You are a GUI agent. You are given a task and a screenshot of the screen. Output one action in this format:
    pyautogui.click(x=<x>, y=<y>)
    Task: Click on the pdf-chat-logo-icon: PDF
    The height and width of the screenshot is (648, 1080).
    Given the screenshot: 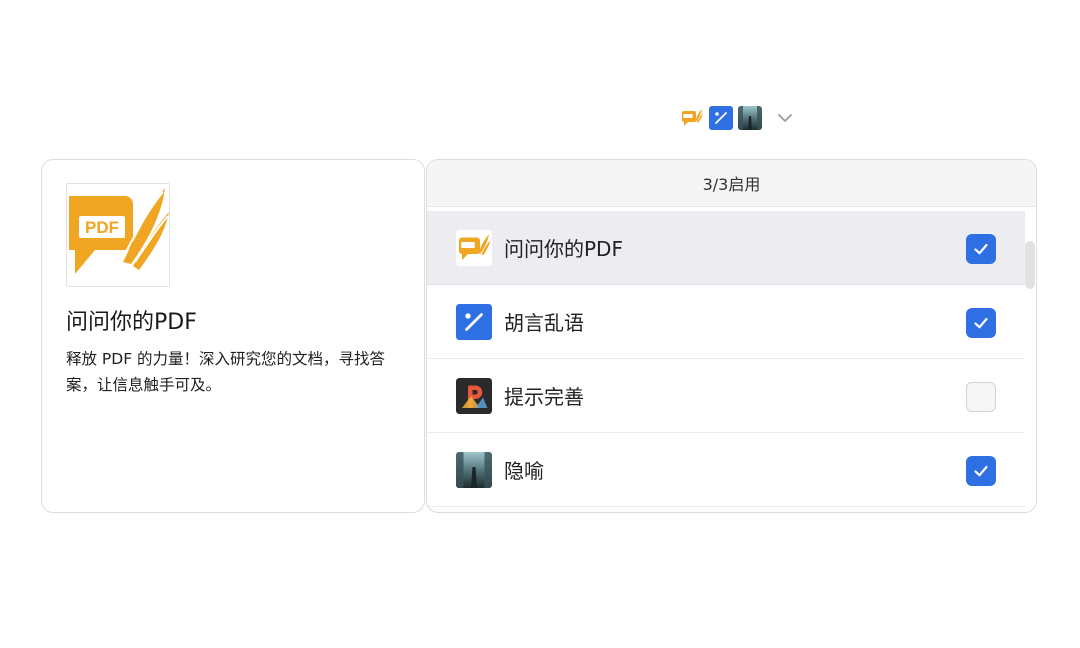 What is the action you would take?
    pyautogui.click(x=118, y=235)
    